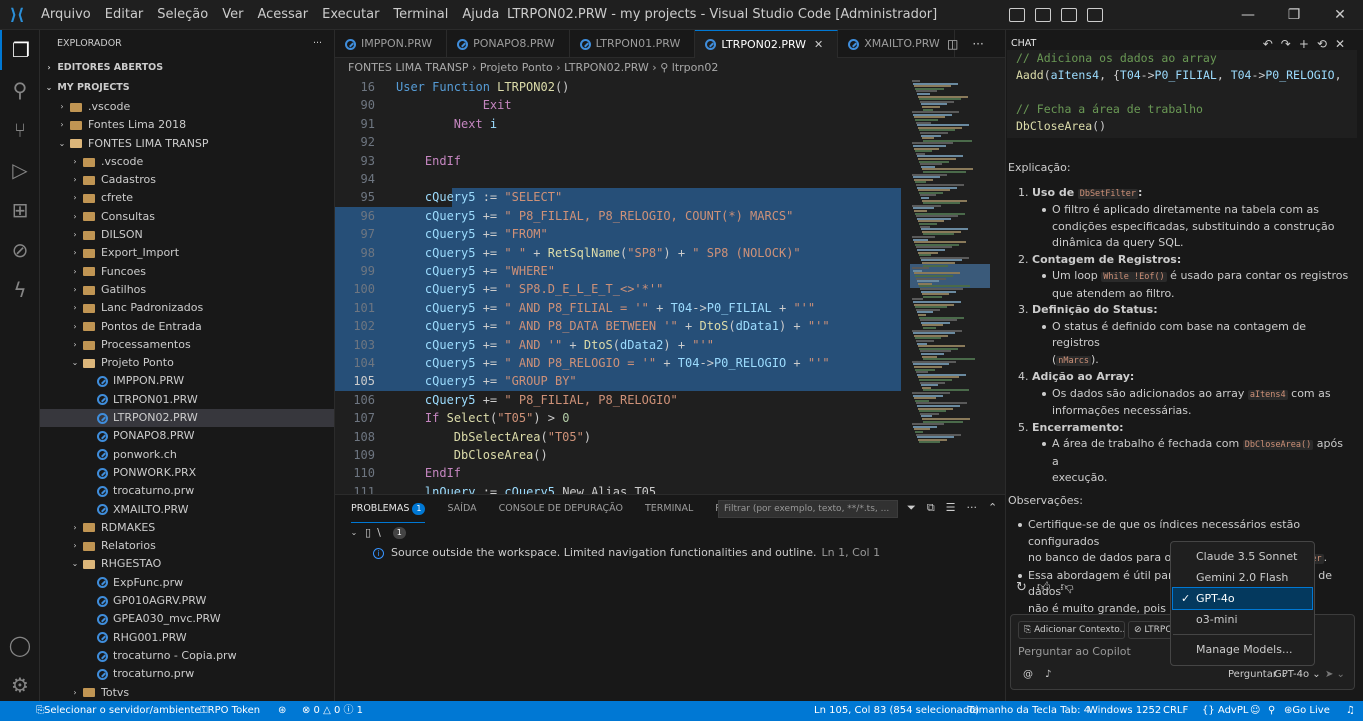 The height and width of the screenshot is (721, 1363). I want to click on copilot-icon, so click(1017, 15).